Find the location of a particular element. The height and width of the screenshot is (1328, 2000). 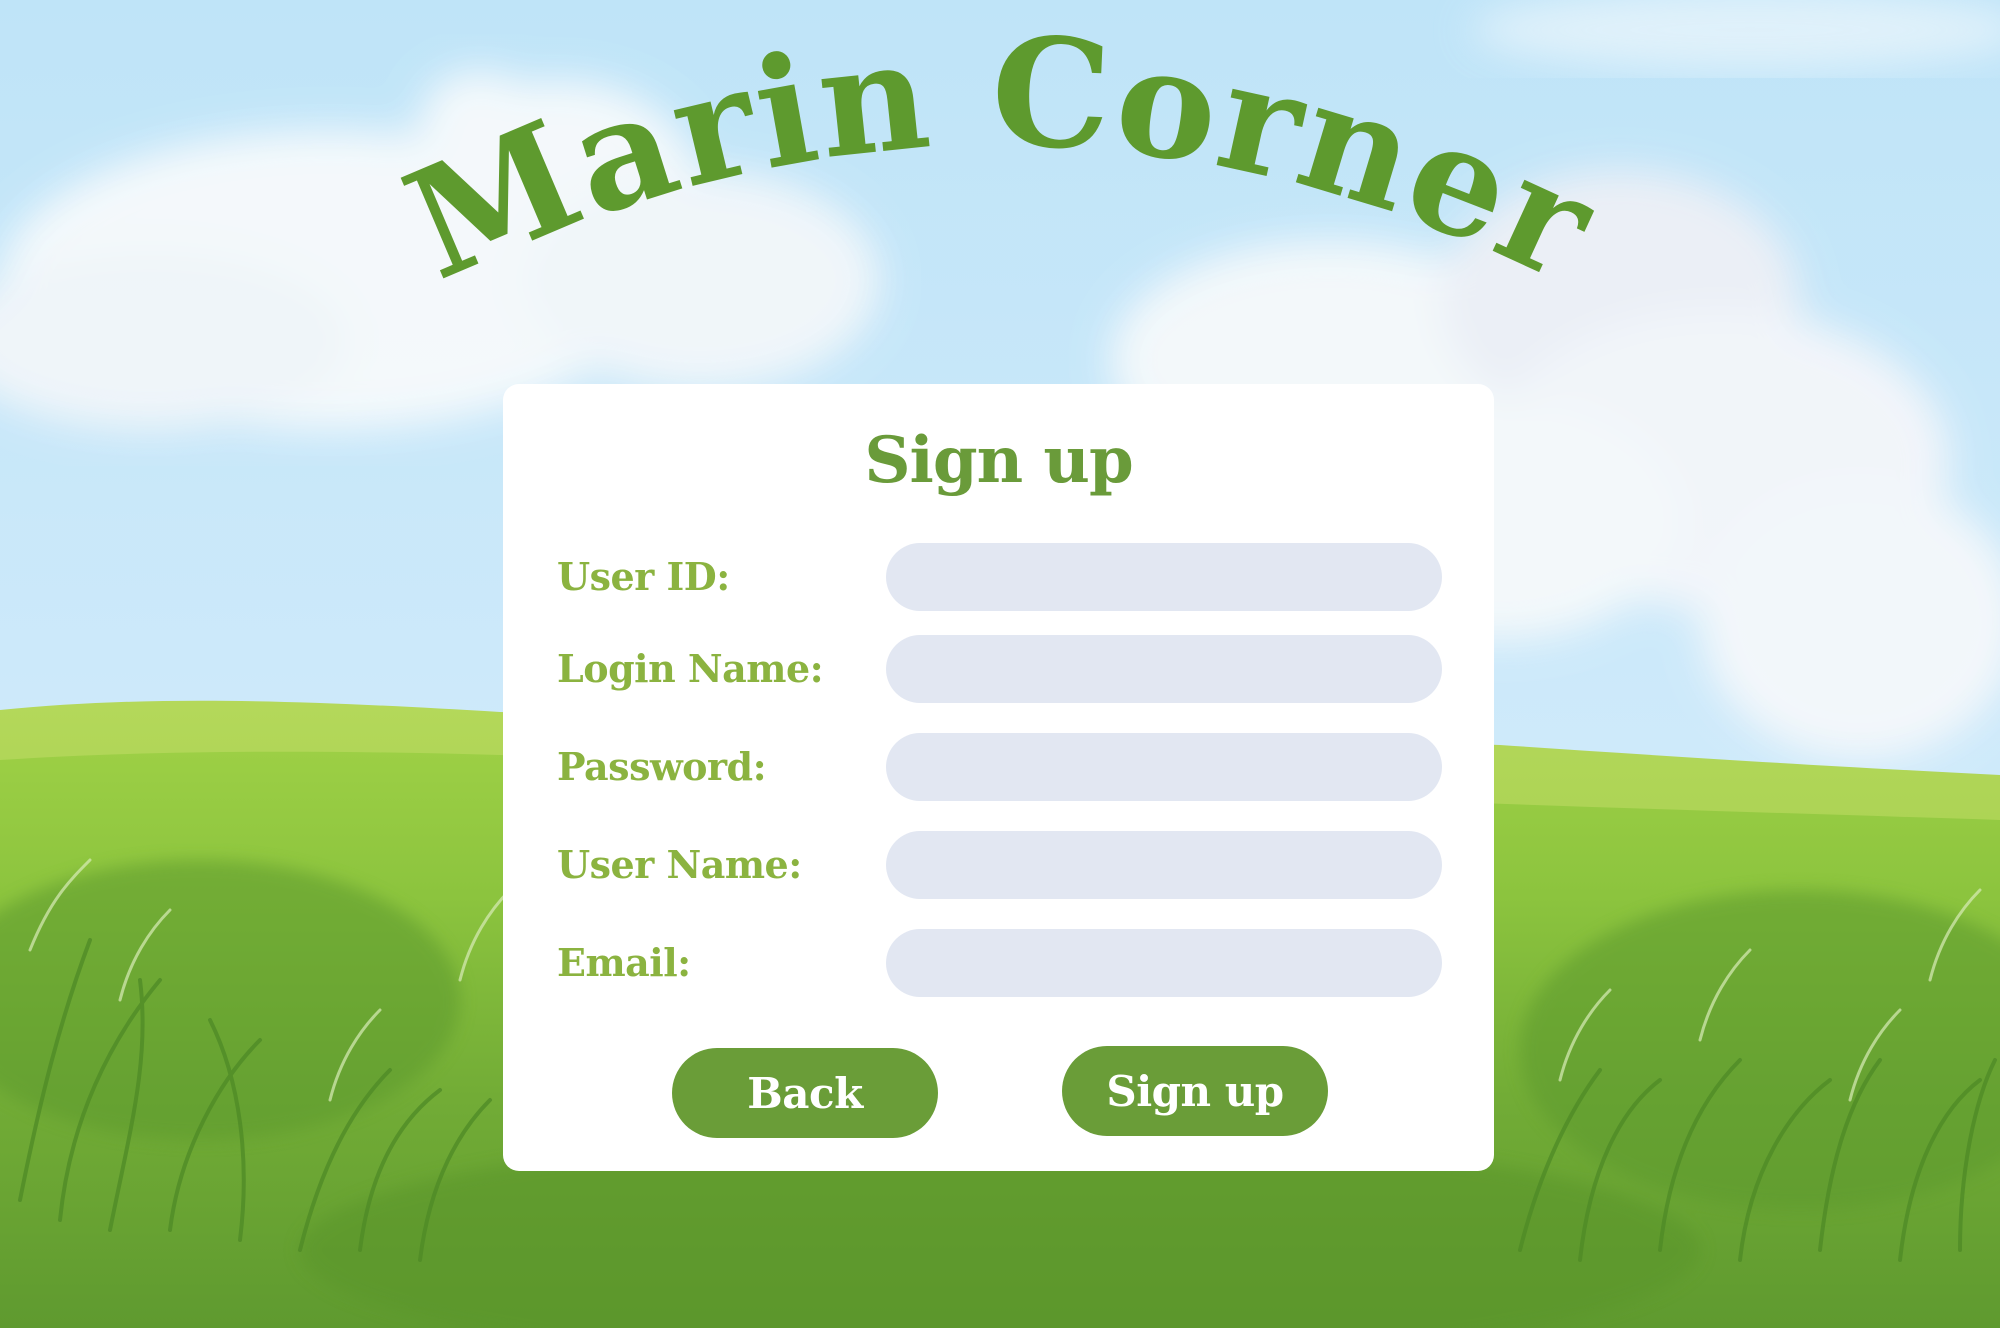

password-label: Password: is located at coordinates (662, 766).